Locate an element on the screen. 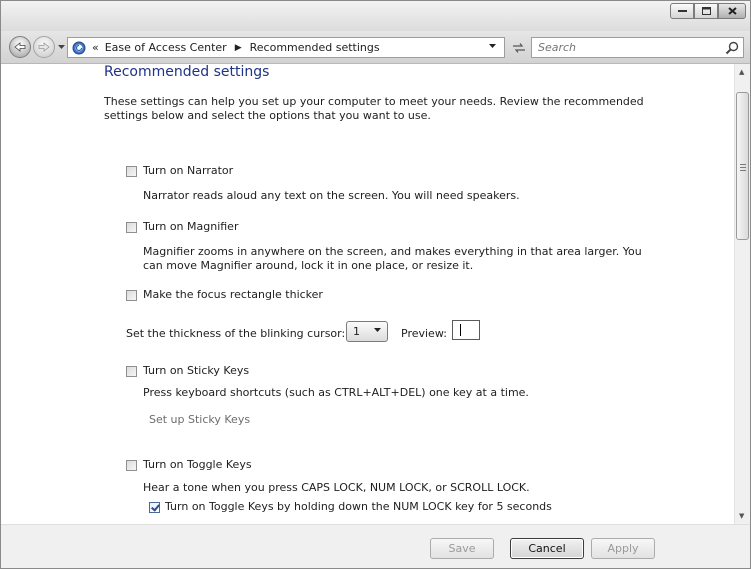 The height and width of the screenshot is (569, 751). back-arrow-icon is located at coordinates (20, 47).